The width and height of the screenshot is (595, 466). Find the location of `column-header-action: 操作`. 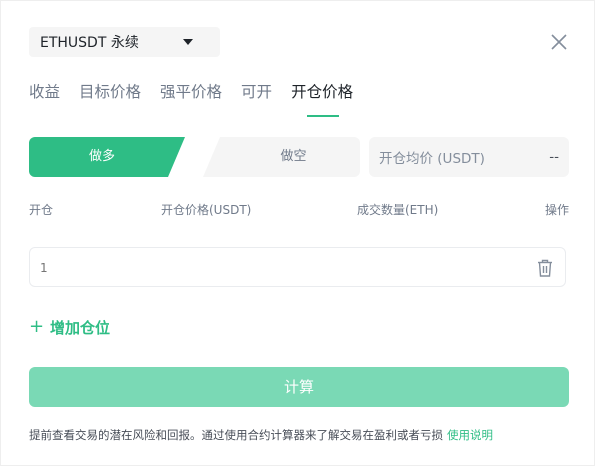

column-header-action: 操作 is located at coordinates (557, 210).